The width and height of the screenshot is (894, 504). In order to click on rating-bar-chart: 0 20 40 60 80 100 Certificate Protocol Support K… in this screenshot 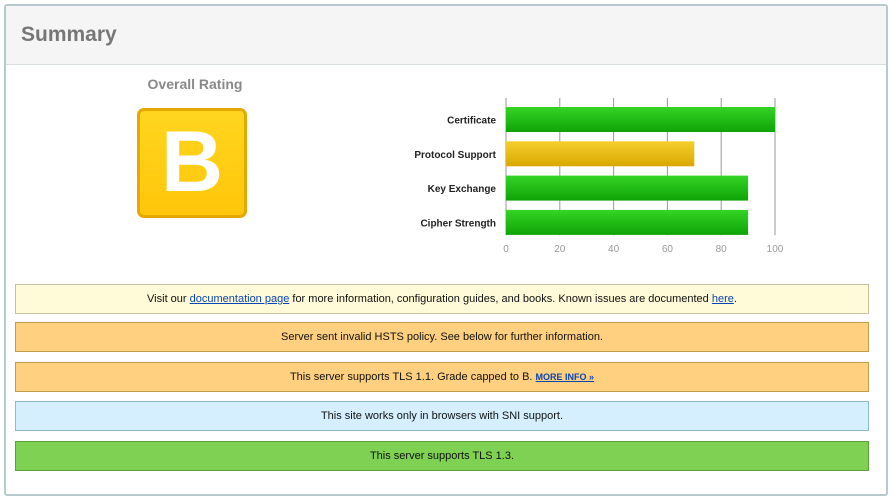, I will do `click(599, 176)`.